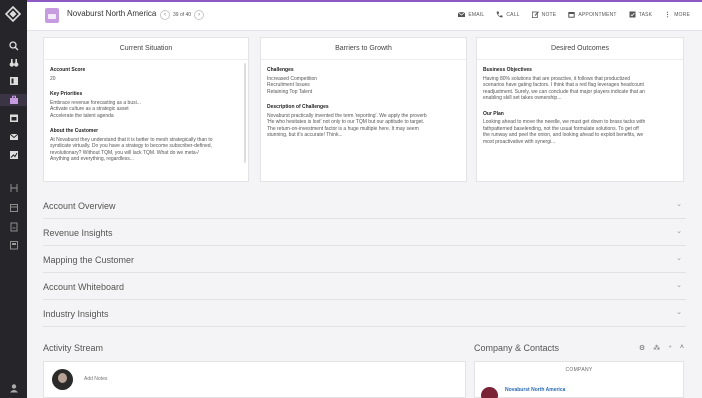 The width and height of the screenshot is (702, 398). Describe the element at coordinates (245, 113) in the screenshot. I see `card-scrollbar` at that location.